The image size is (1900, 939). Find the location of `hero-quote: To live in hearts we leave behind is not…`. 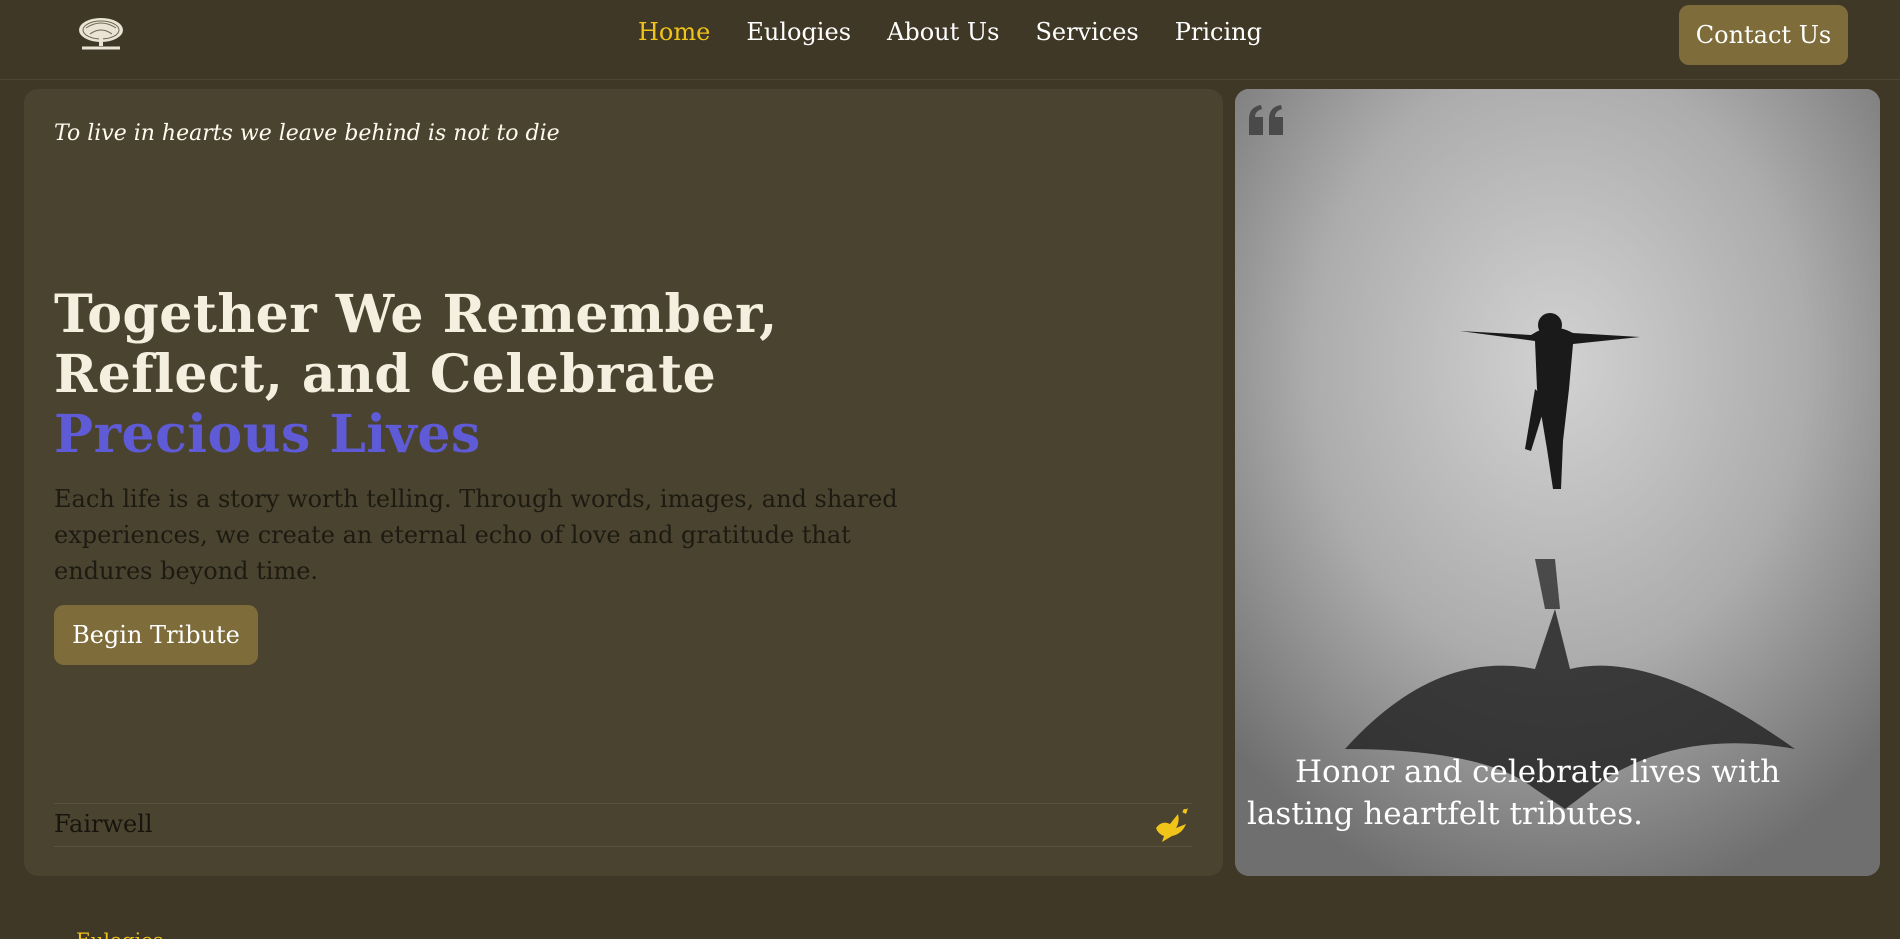

hero-quote: To live in hearts we leave behind is not… is located at coordinates (307, 133).